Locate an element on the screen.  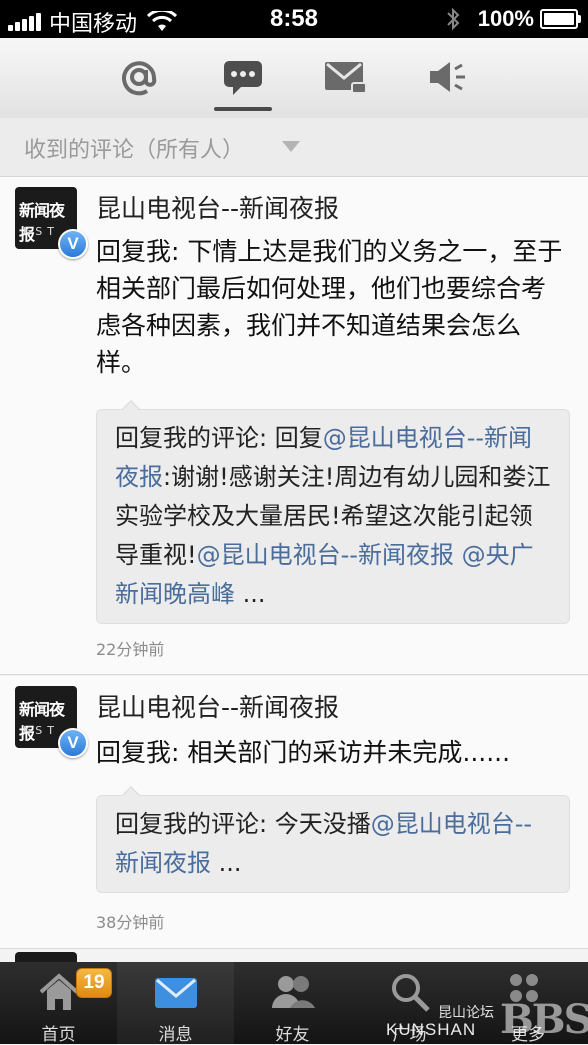
tab-home: 19 首页 is located at coordinates (58, 1003).